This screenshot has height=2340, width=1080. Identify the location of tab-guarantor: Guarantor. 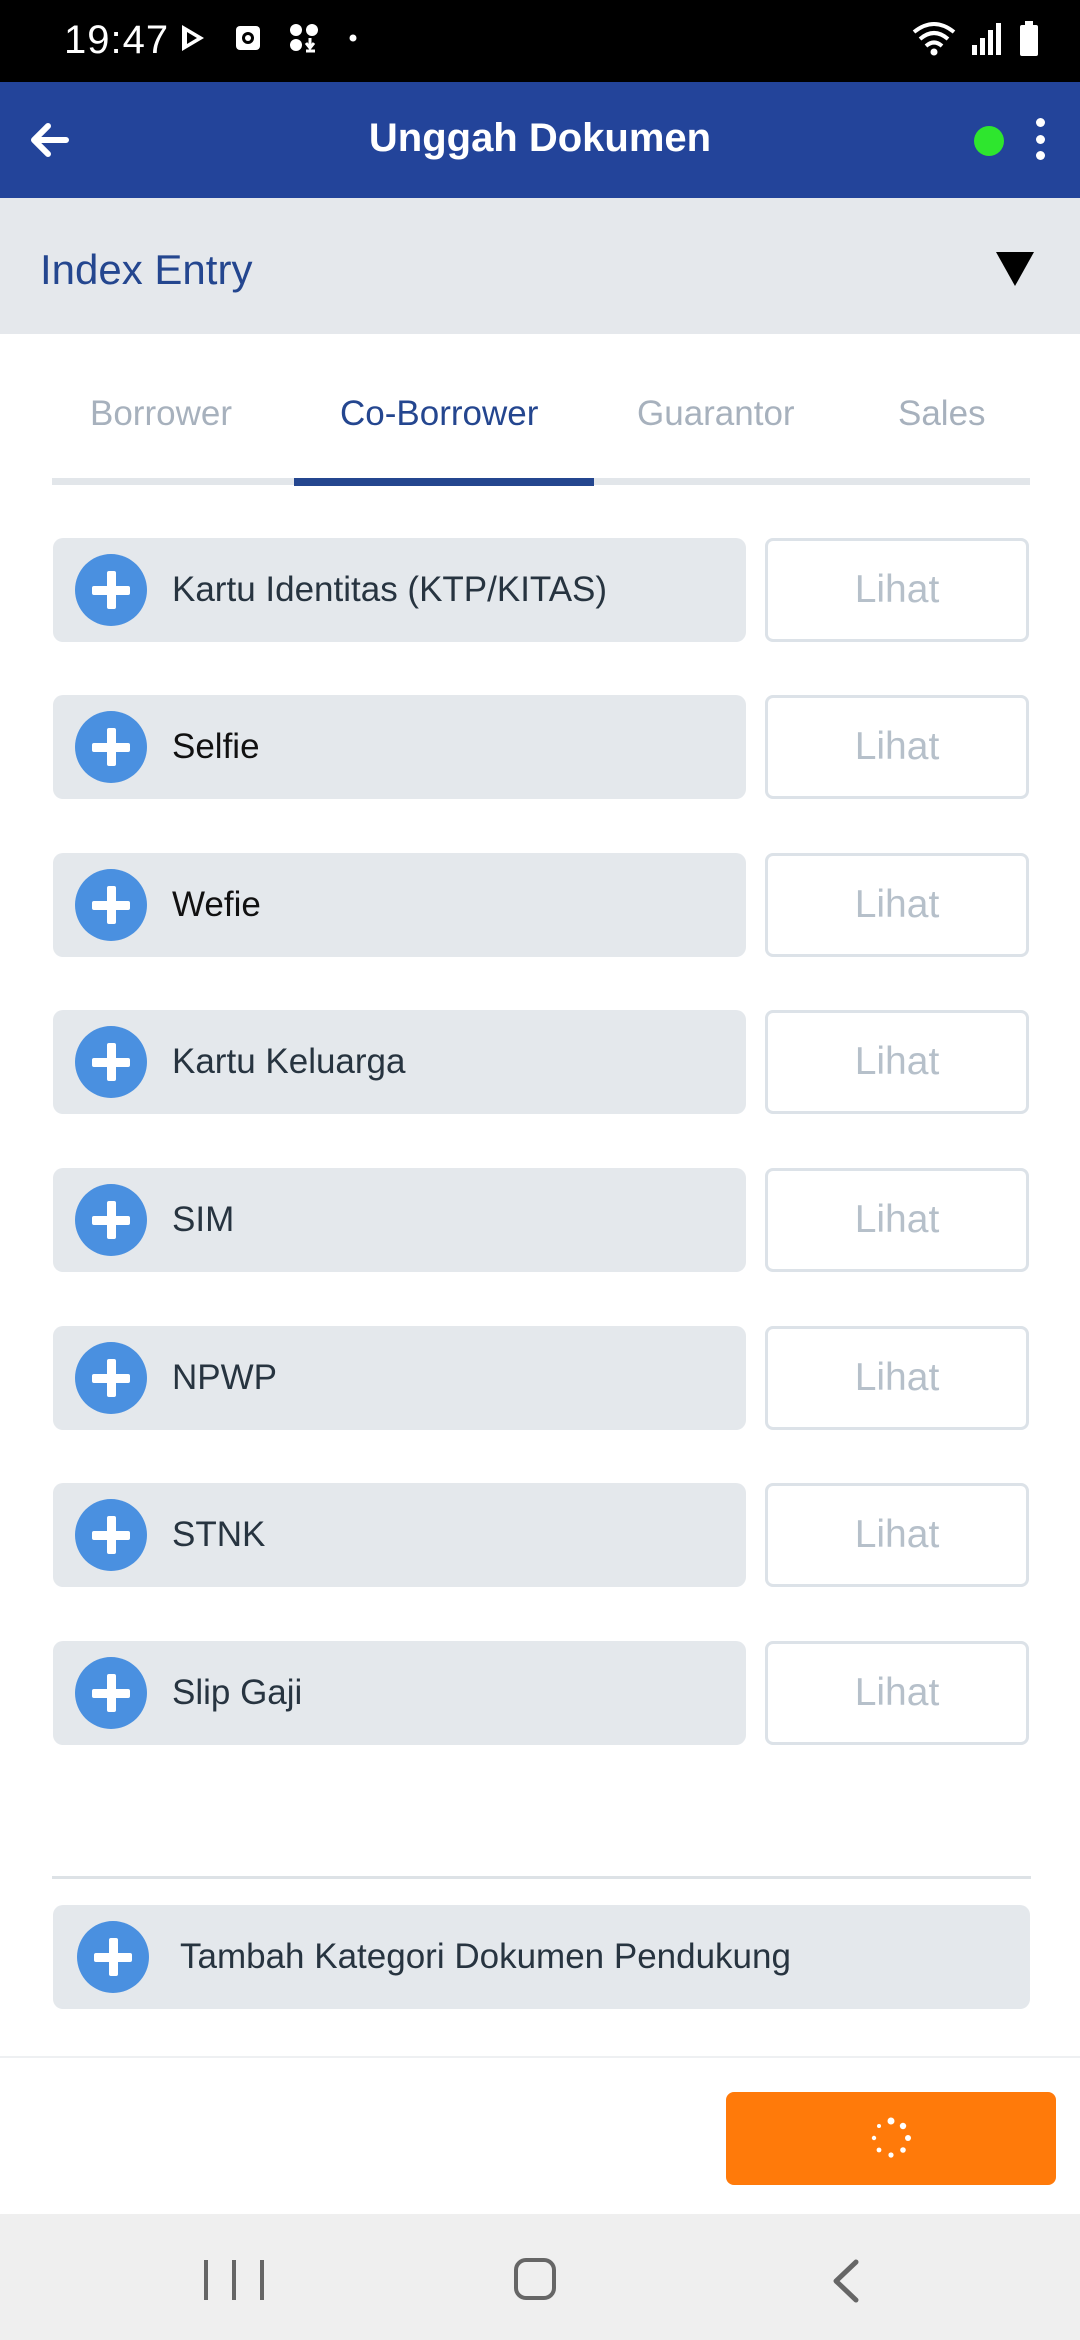
(716, 414).